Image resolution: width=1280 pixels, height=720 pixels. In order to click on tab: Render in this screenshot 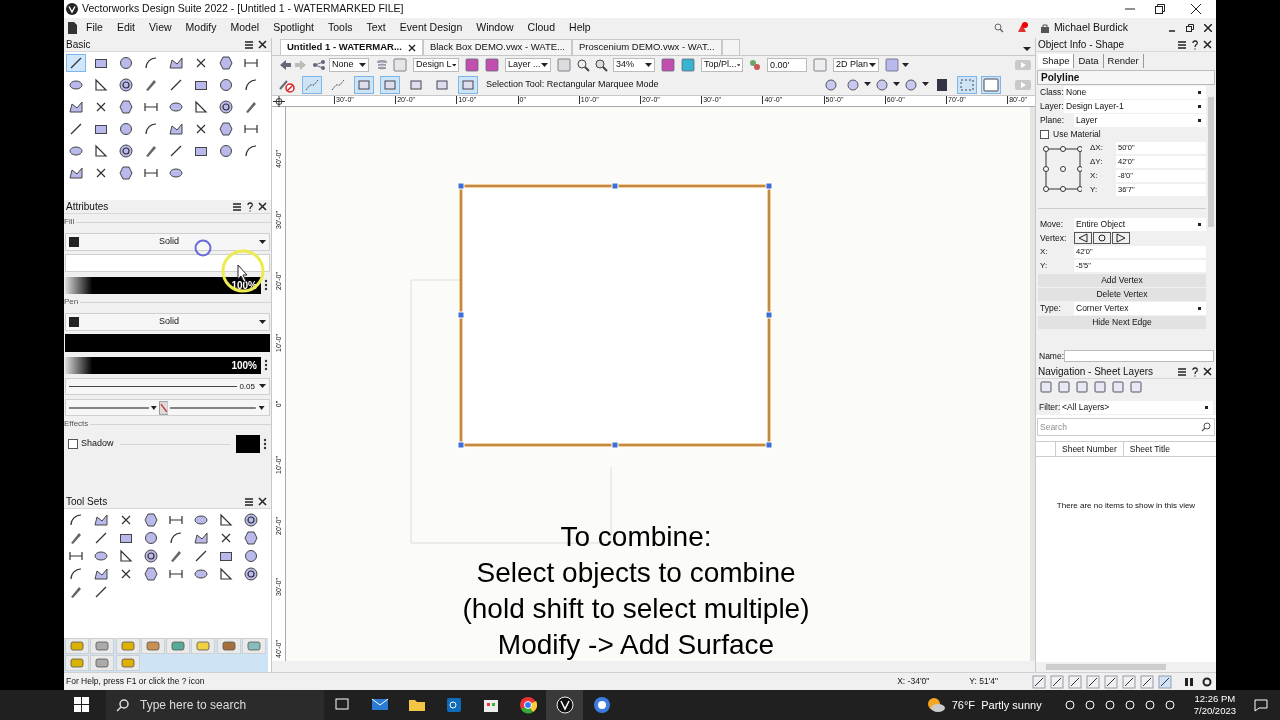, I will do `click(1123, 61)`.